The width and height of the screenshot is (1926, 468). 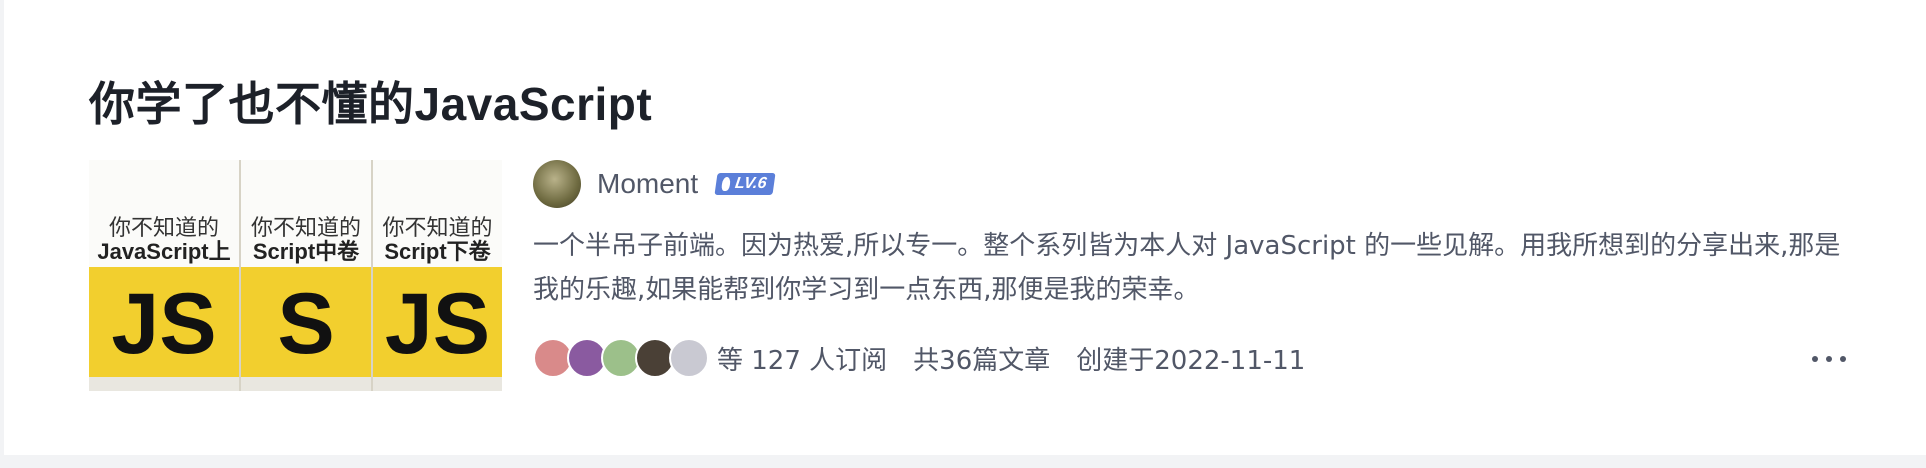 What do you see at coordinates (557, 184) in the screenshot?
I see `author-avatar` at bounding box center [557, 184].